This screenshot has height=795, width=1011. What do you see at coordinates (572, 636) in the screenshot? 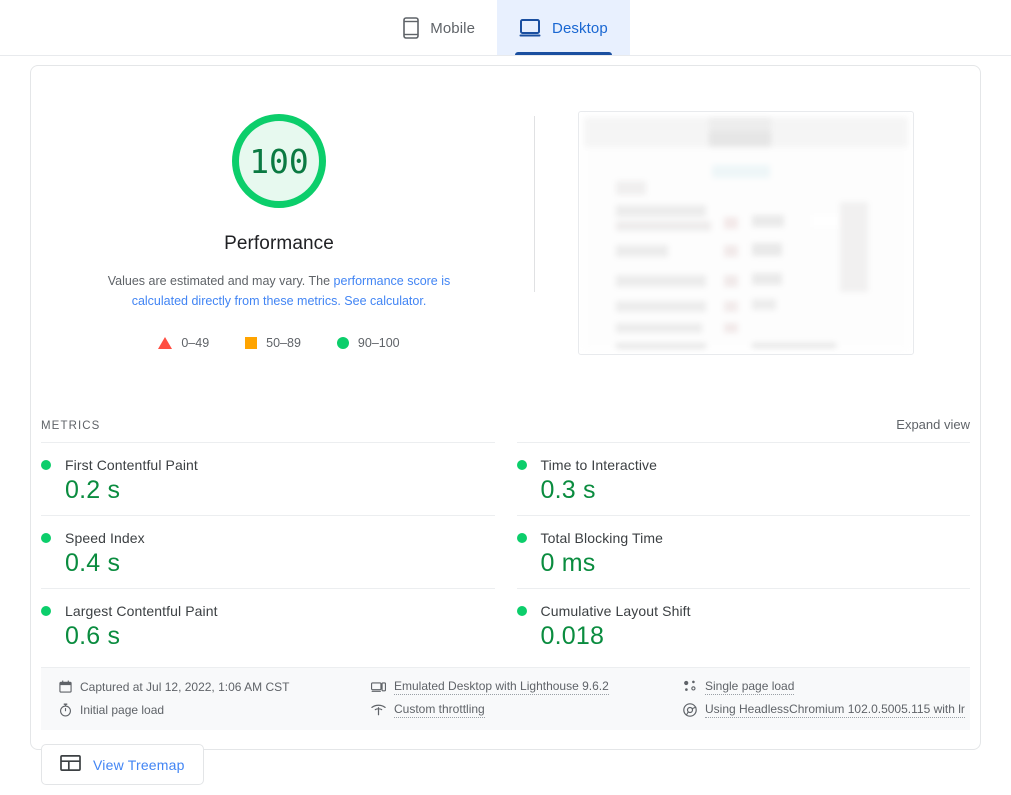
I see `metric-value: 0.018` at bounding box center [572, 636].